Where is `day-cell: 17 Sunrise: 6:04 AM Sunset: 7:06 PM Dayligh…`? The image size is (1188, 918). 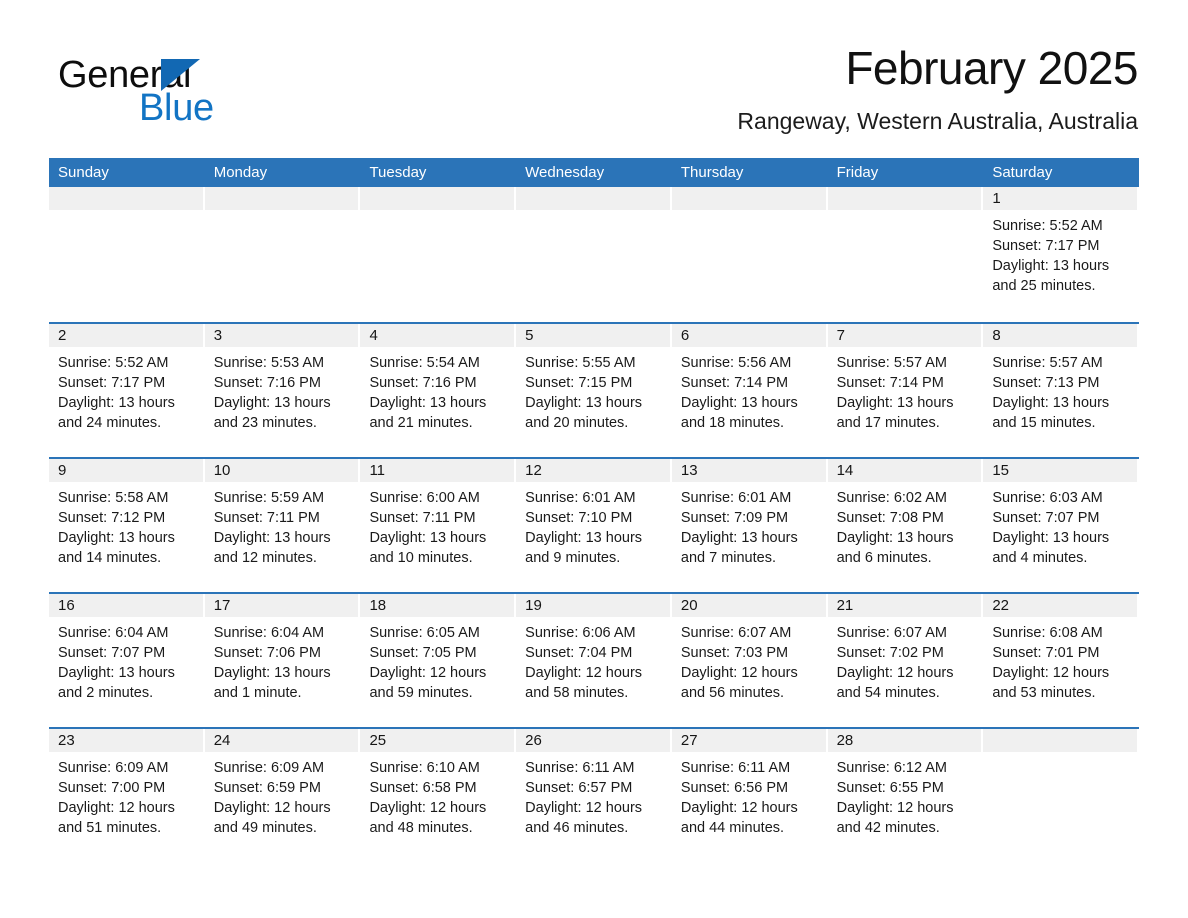 day-cell: 17 Sunrise: 6:04 AM Sunset: 7:06 PM Dayligh… is located at coordinates (282, 659).